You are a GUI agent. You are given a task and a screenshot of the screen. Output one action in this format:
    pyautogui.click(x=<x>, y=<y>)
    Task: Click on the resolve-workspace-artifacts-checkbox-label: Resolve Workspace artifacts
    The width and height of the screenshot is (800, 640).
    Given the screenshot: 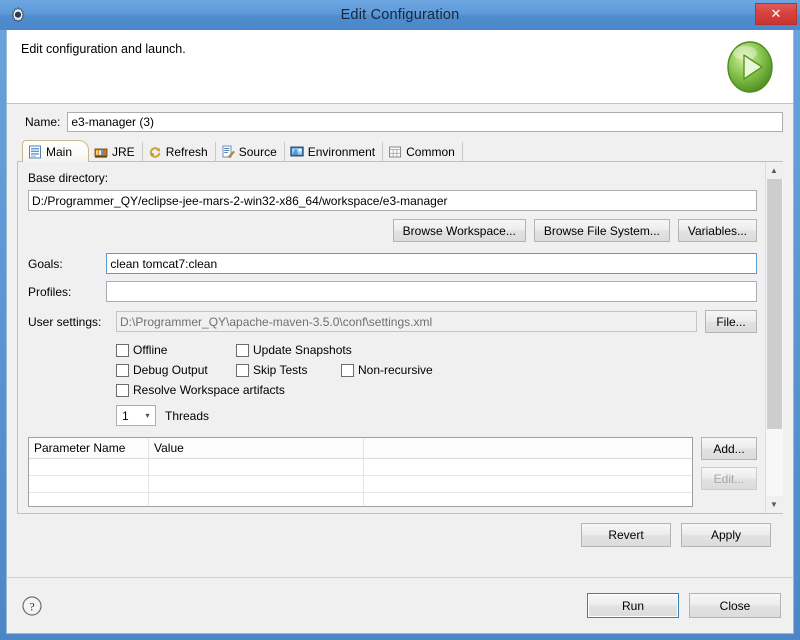 What is the action you would take?
    pyautogui.click(x=209, y=390)
    